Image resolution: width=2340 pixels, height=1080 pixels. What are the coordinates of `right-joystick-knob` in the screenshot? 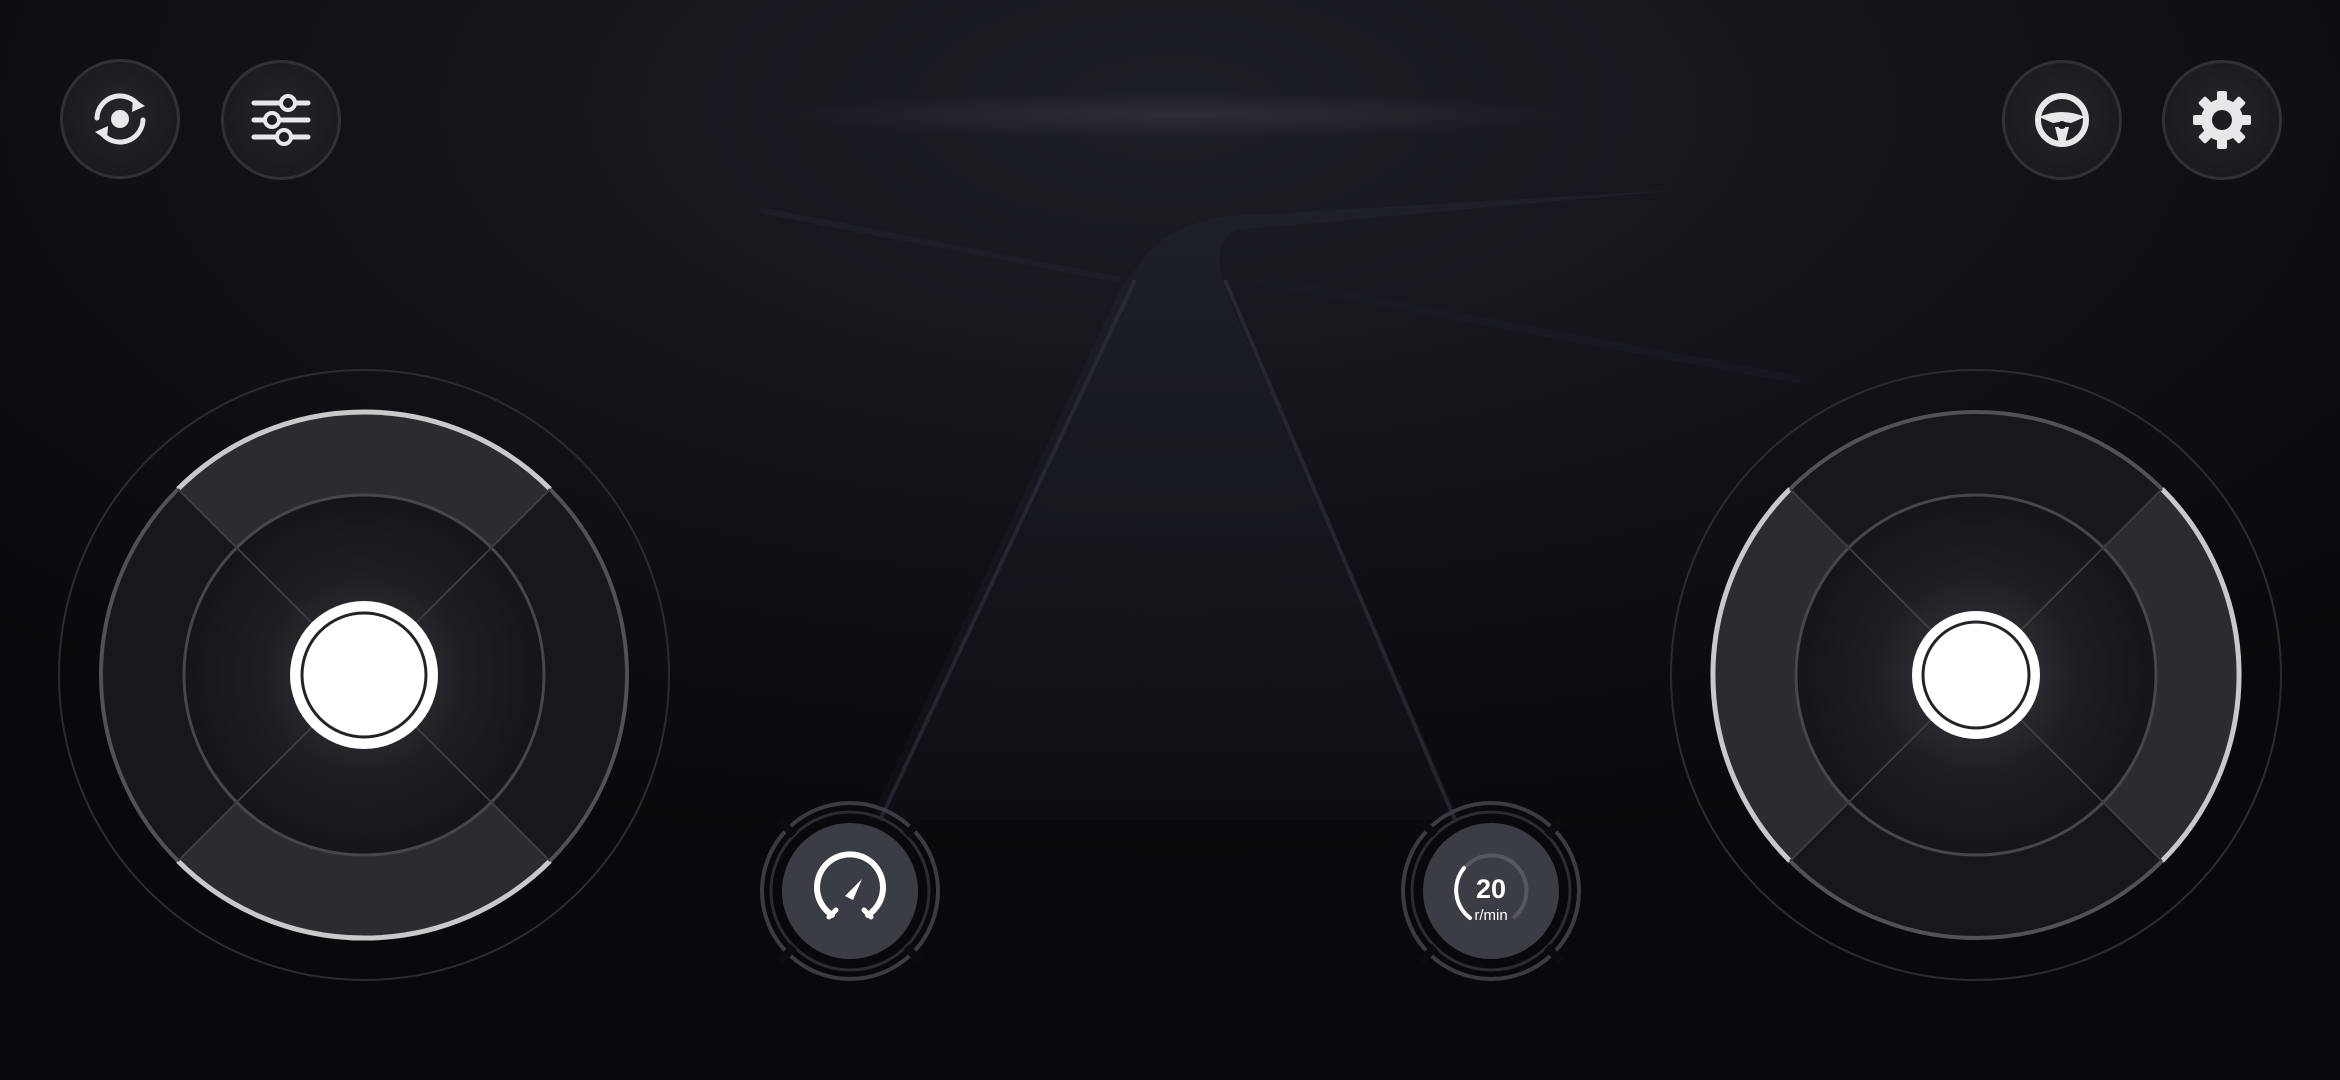 It's located at (1976, 675).